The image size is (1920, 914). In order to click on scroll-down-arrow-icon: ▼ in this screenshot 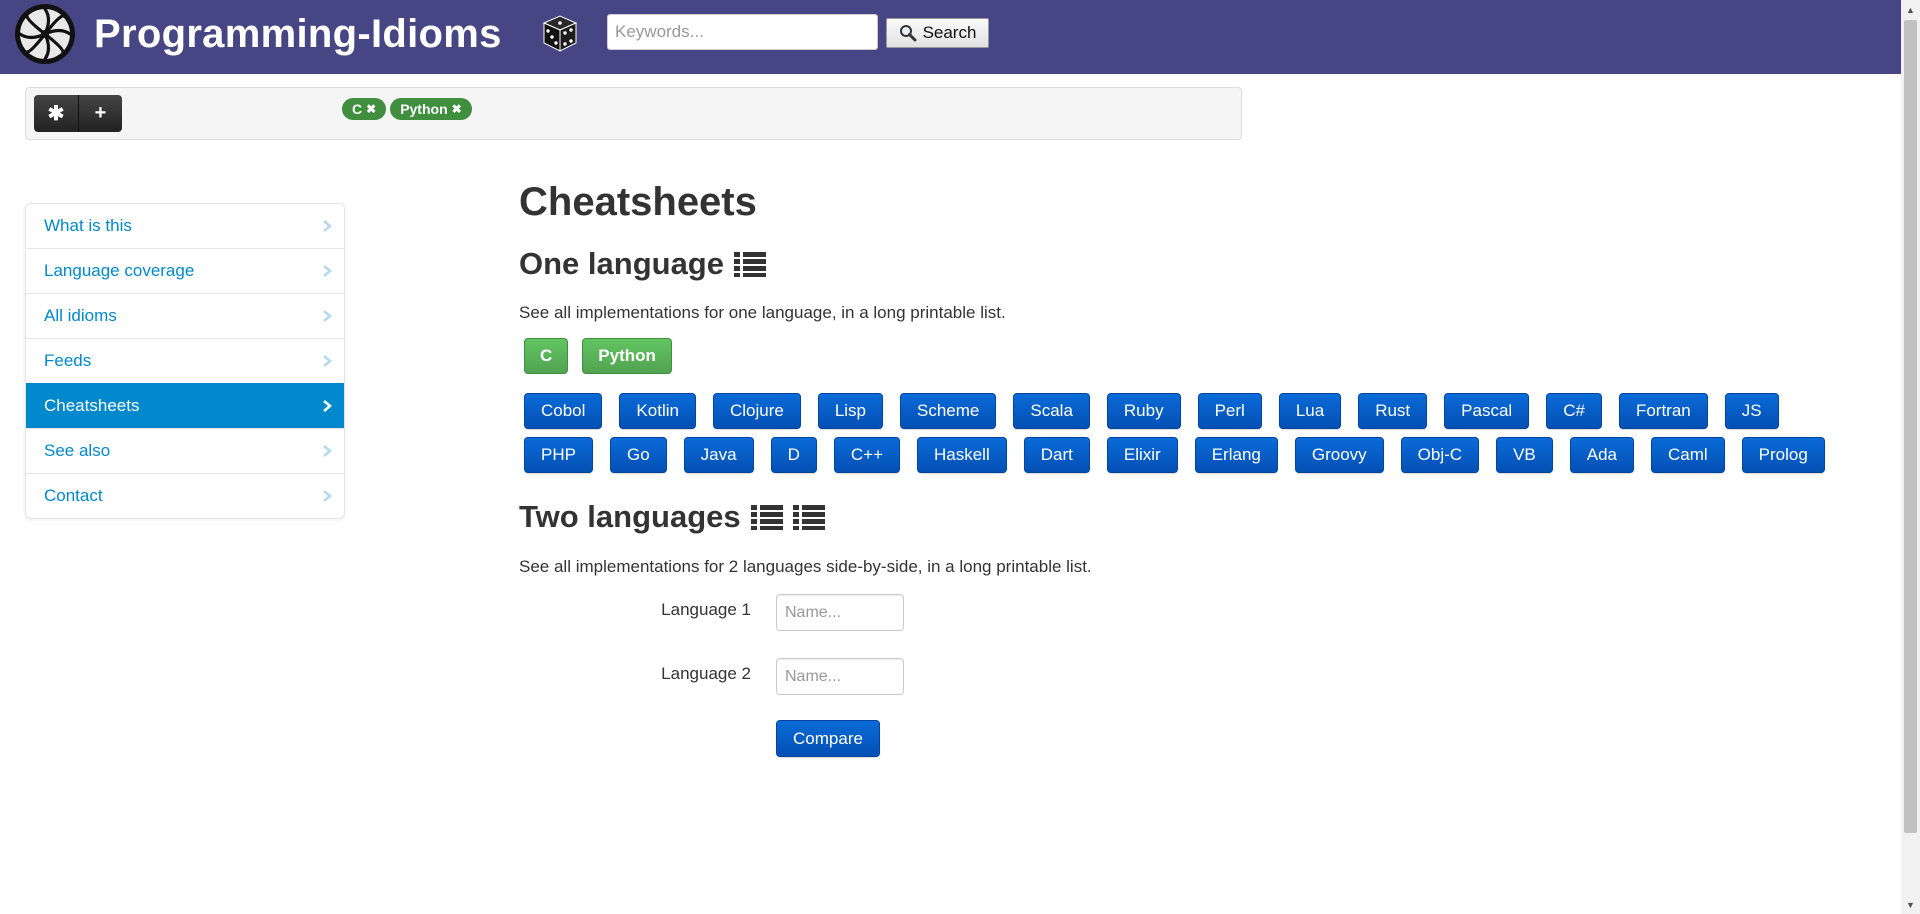, I will do `click(1910, 904)`.